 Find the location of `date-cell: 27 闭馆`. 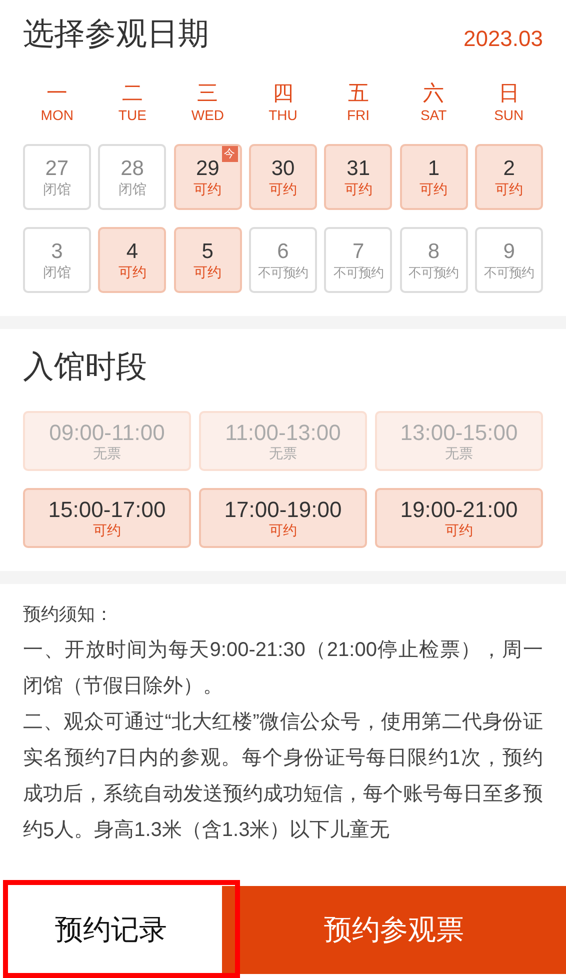

date-cell: 27 闭馆 is located at coordinates (57, 177).